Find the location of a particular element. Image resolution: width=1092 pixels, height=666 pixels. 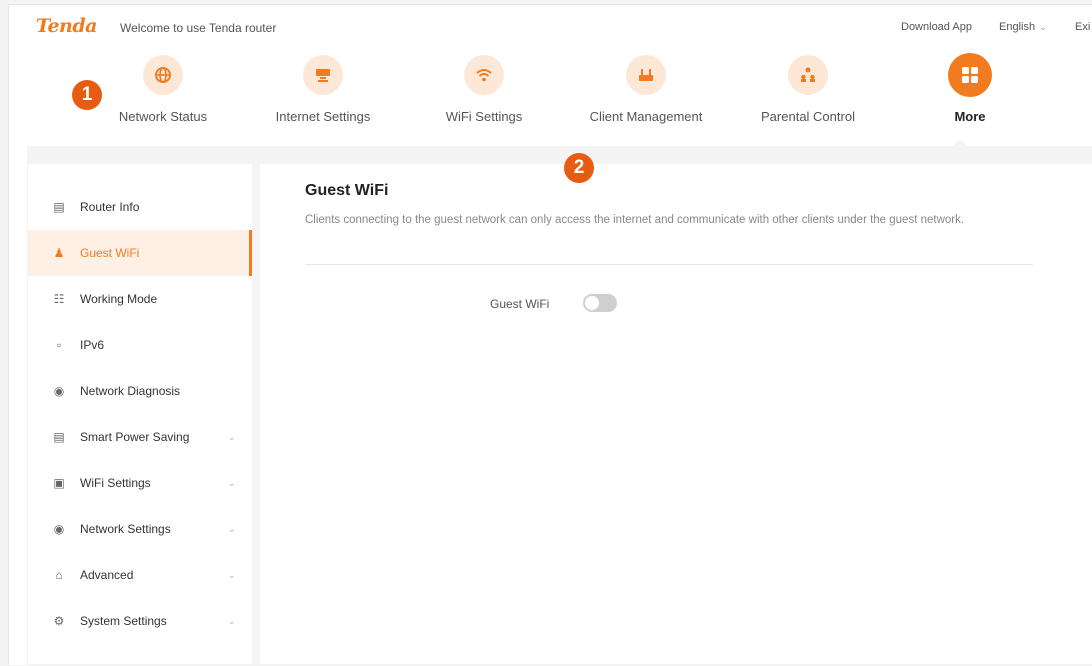

nav-internet-settings: Internet Settings is located at coordinates (323, 89).